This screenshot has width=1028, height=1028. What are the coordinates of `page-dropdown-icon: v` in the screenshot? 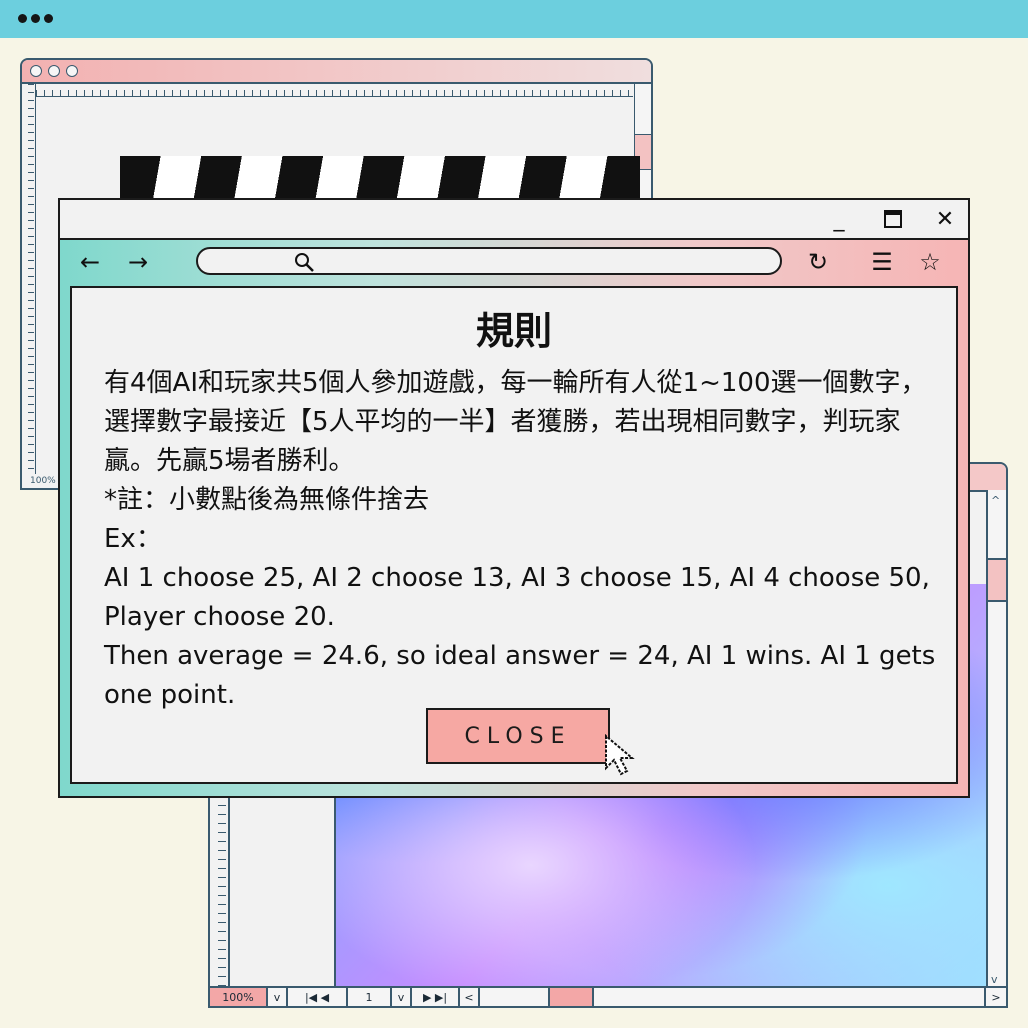 It's located at (402, 997).